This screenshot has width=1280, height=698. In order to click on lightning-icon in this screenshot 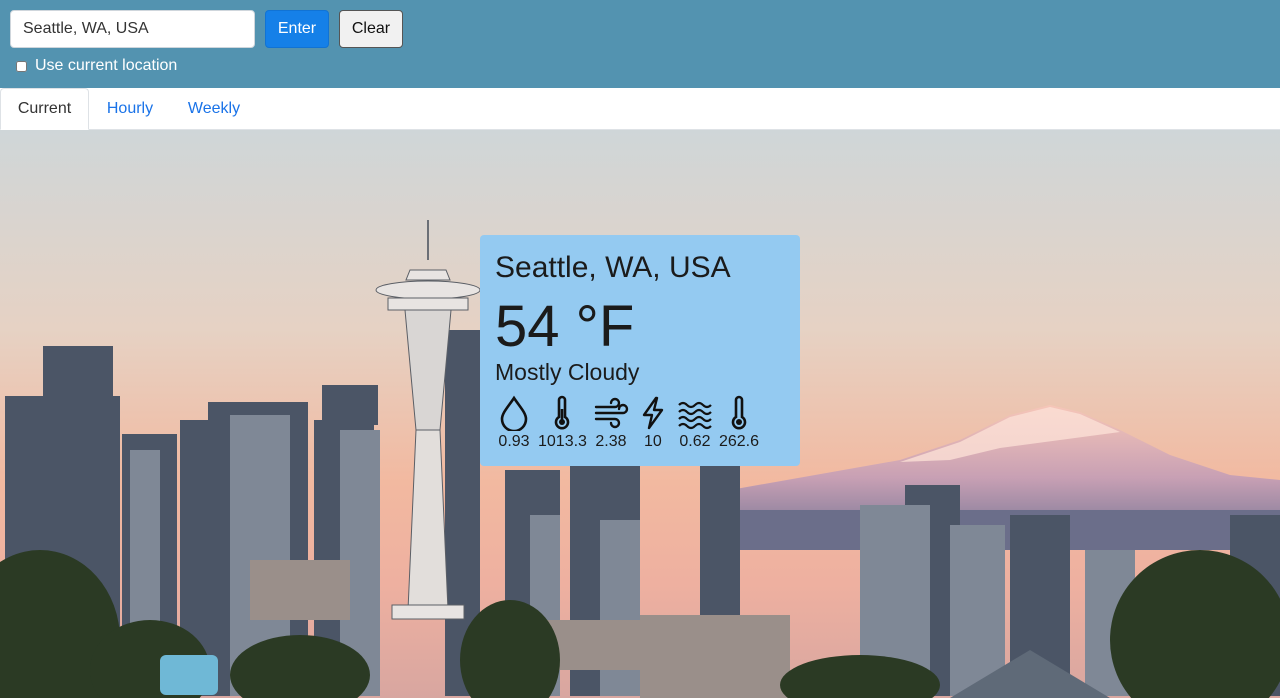, I will do `click(653, 413)`.